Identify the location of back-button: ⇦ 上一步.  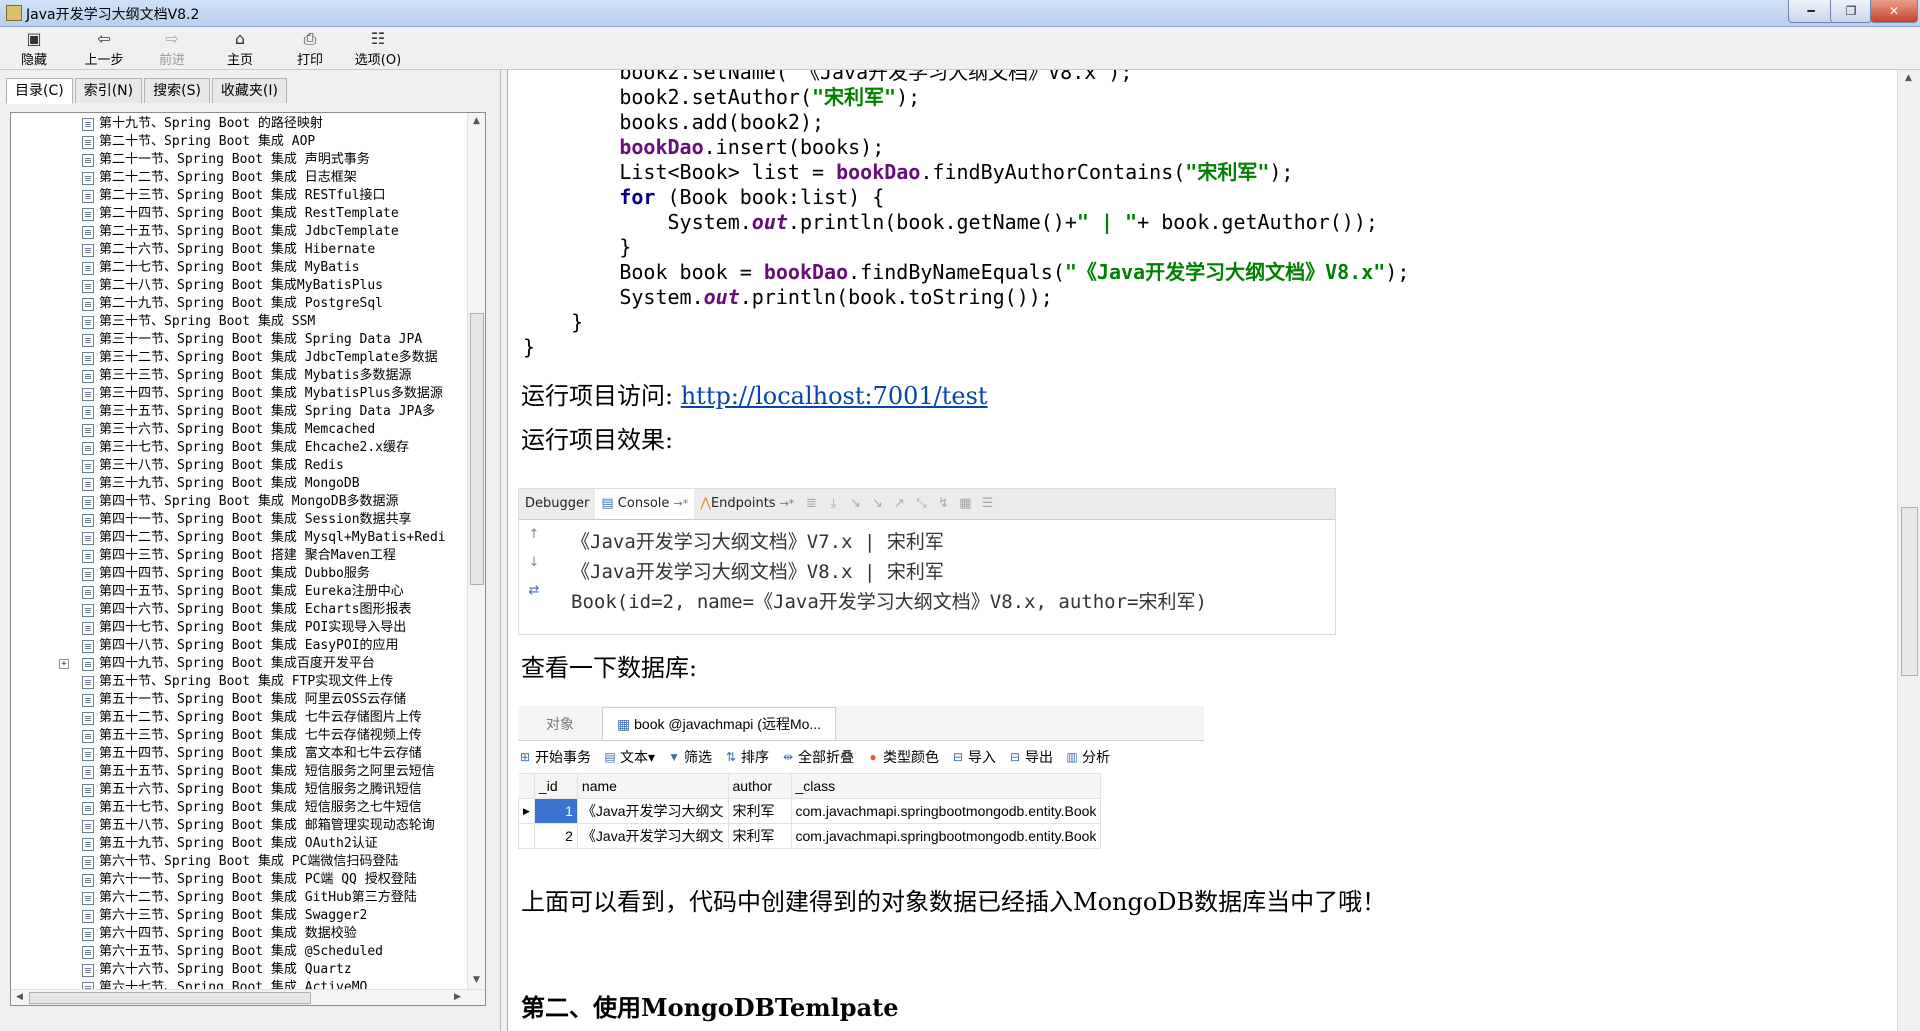
(104, 48).